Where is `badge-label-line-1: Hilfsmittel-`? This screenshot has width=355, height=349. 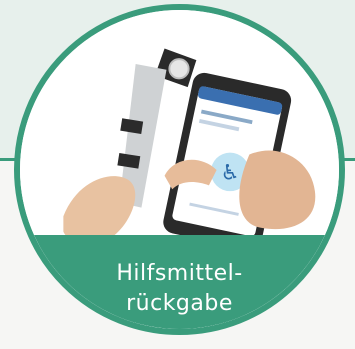 badge-label-line-1: Hilfsmittel- is located at coordinates (179, 273).